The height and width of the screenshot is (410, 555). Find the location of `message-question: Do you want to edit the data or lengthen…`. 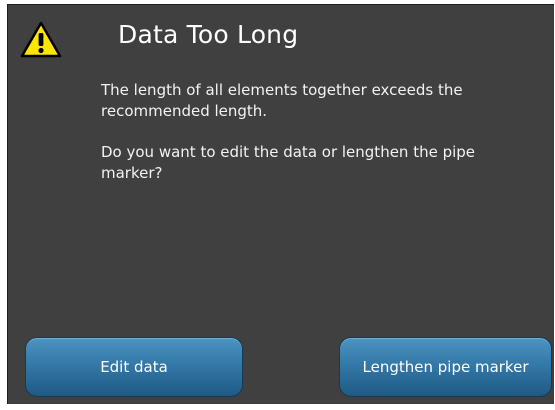

message-question: Do you want to edit the data or lengthen… is located at coordinates (288, 162).